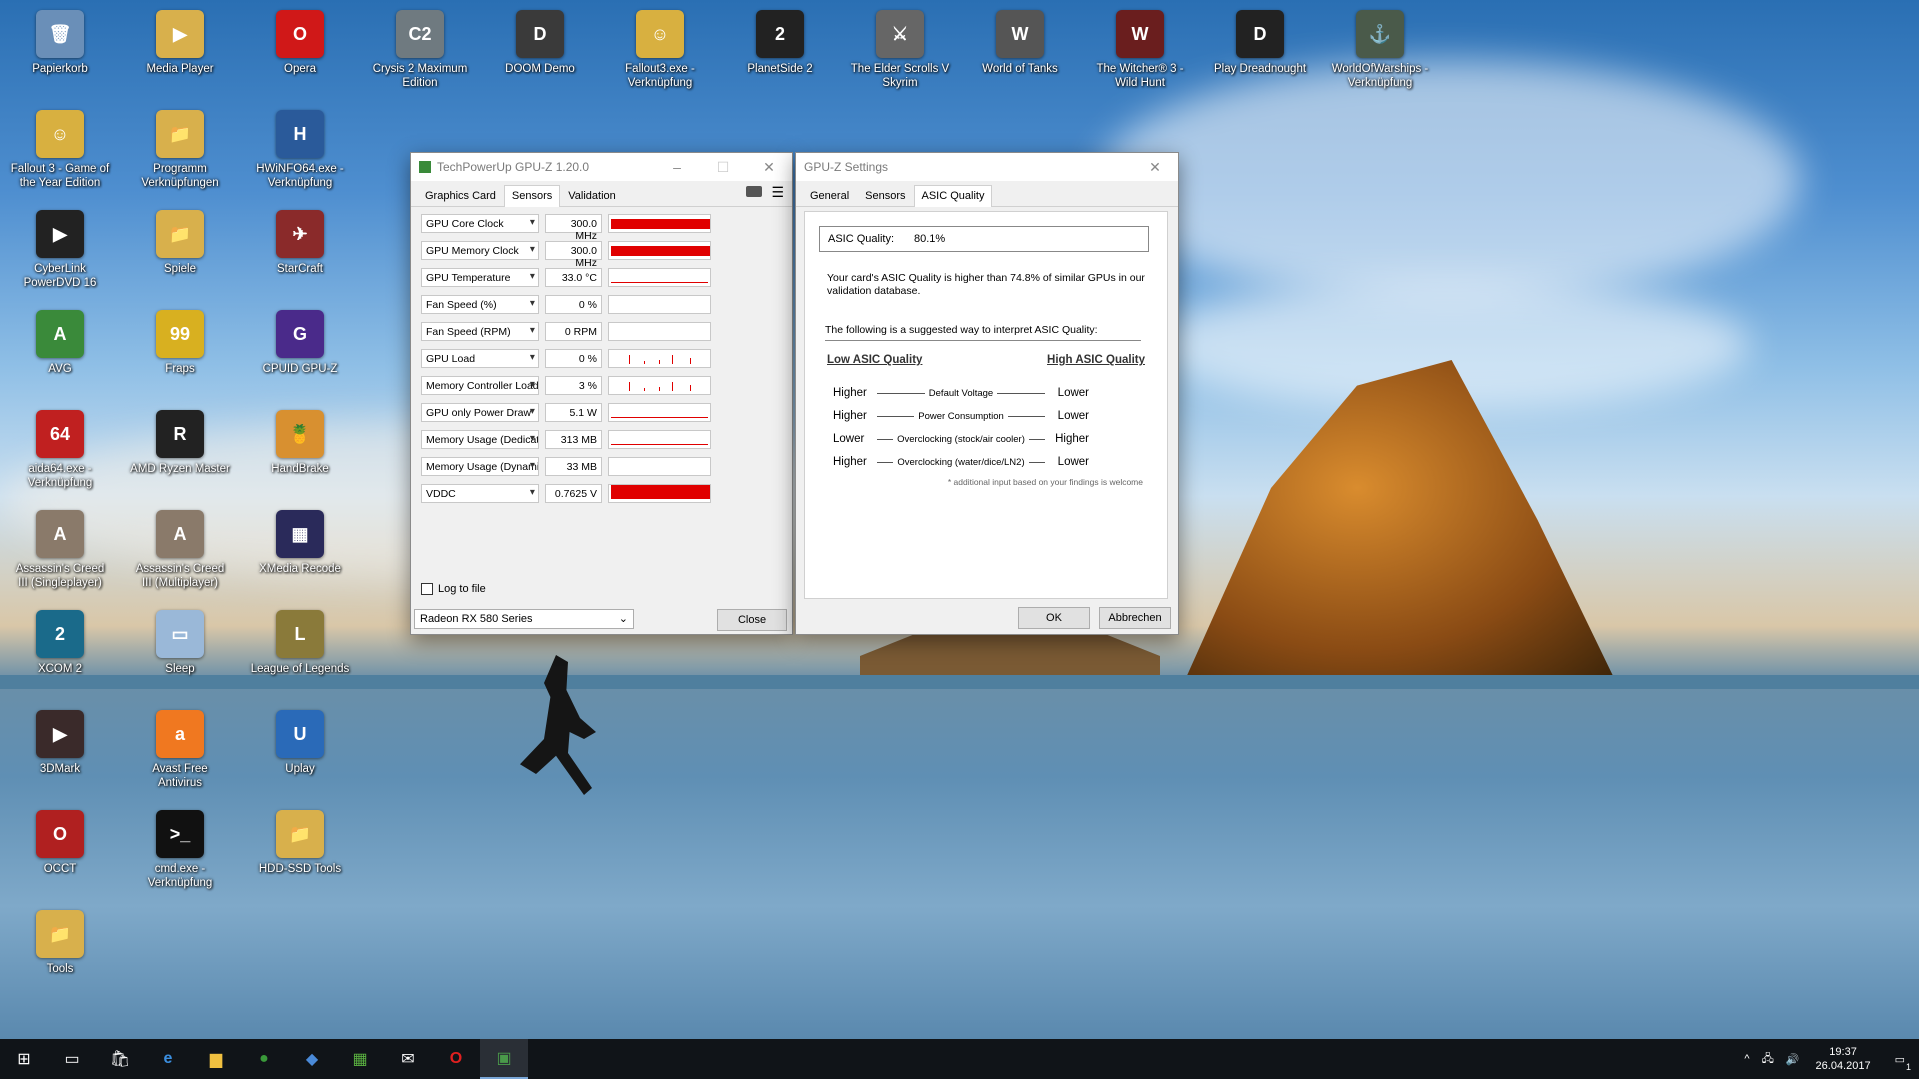 This screenshot has width=1919, height=1079. What do you see at coordinates (573, 358) in the screenshot?
I see `sensor-value: 0 %` at bounding box center [573, 358].